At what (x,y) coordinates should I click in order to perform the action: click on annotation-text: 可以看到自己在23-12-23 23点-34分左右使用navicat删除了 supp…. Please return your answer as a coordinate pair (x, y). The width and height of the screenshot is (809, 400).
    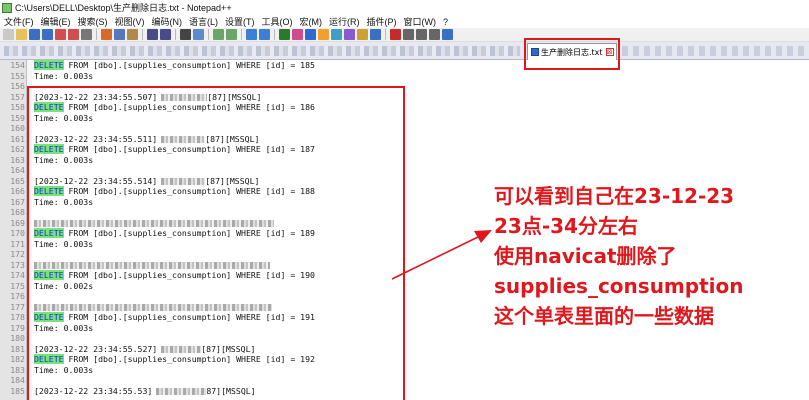
    Looking at the image, I should click on (618, 256).